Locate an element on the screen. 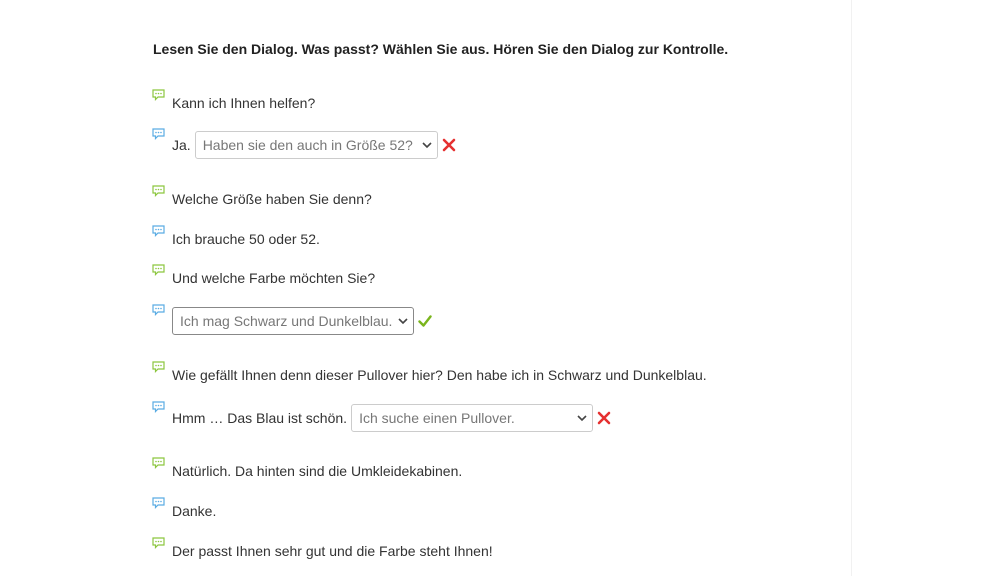 The height and width of the screenshot is (576, 983). answer-select-3: Ich suche einen Pullover. is located at coordinates (472, 418).